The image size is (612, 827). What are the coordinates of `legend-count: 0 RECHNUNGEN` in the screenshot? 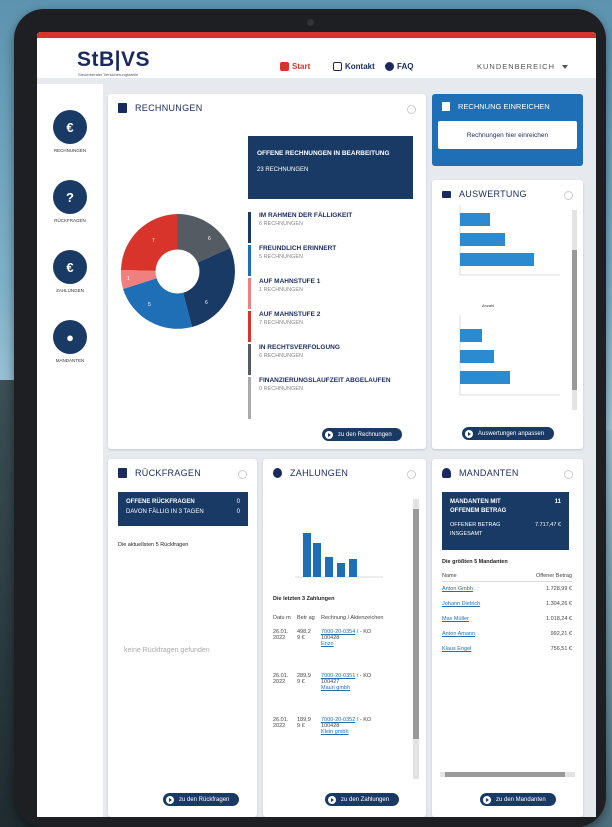 It's located at (281, 389).